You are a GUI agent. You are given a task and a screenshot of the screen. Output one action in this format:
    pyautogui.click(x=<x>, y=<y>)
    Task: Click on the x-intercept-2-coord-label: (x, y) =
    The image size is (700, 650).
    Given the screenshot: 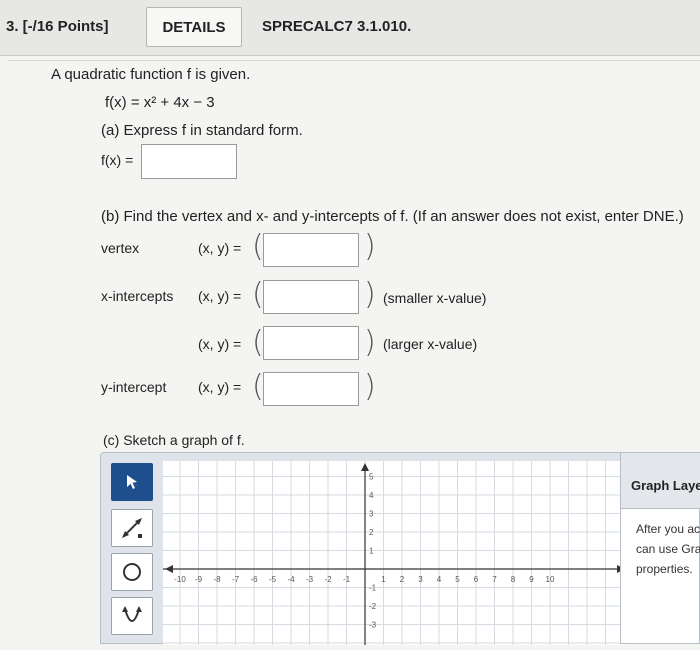 What is the action you would take?
    pyautogui.click(x=220, y=344)
    